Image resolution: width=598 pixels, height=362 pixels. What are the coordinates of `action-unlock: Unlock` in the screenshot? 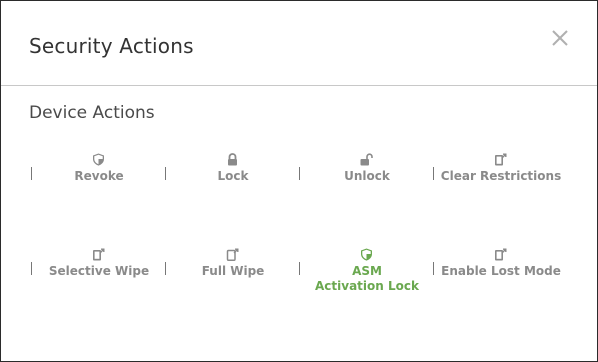 It's located at (366, 180).